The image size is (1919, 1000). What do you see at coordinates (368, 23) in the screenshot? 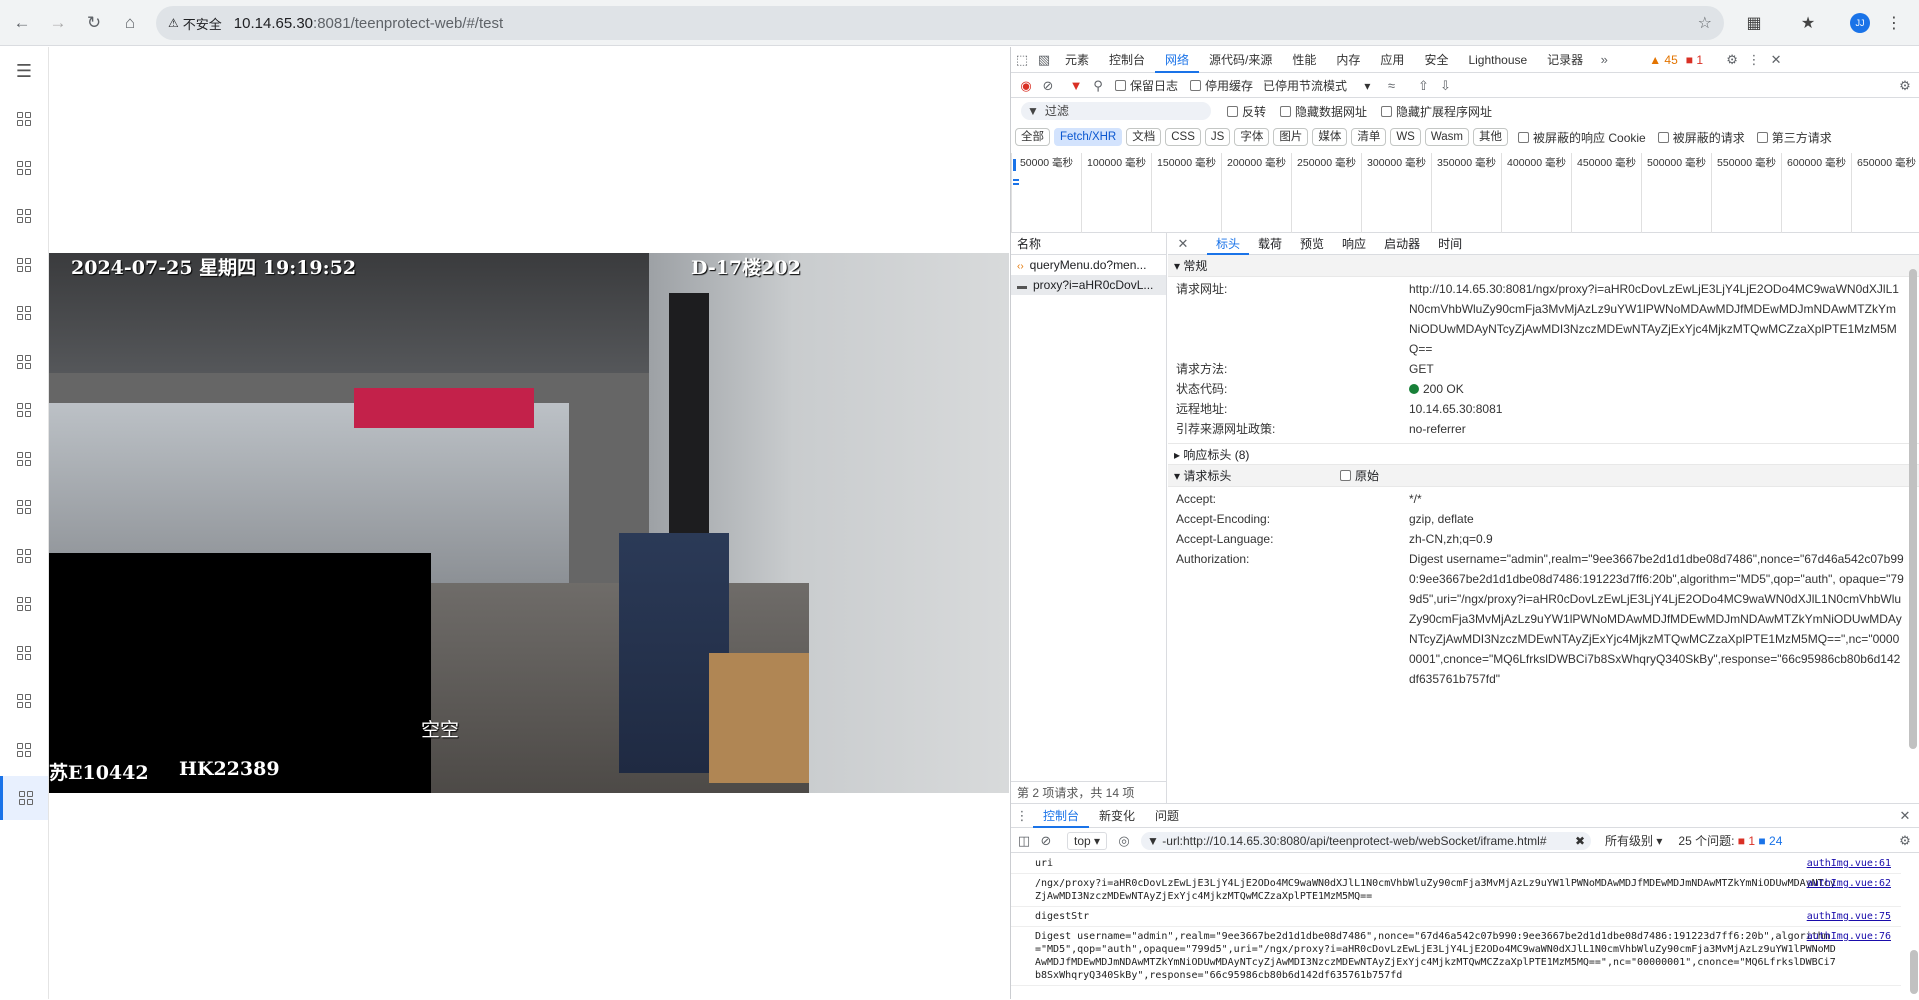
I see `url-text: 10.14.65.30:8081/teenprotect-web/#/test` at bounding box center [368, 23].